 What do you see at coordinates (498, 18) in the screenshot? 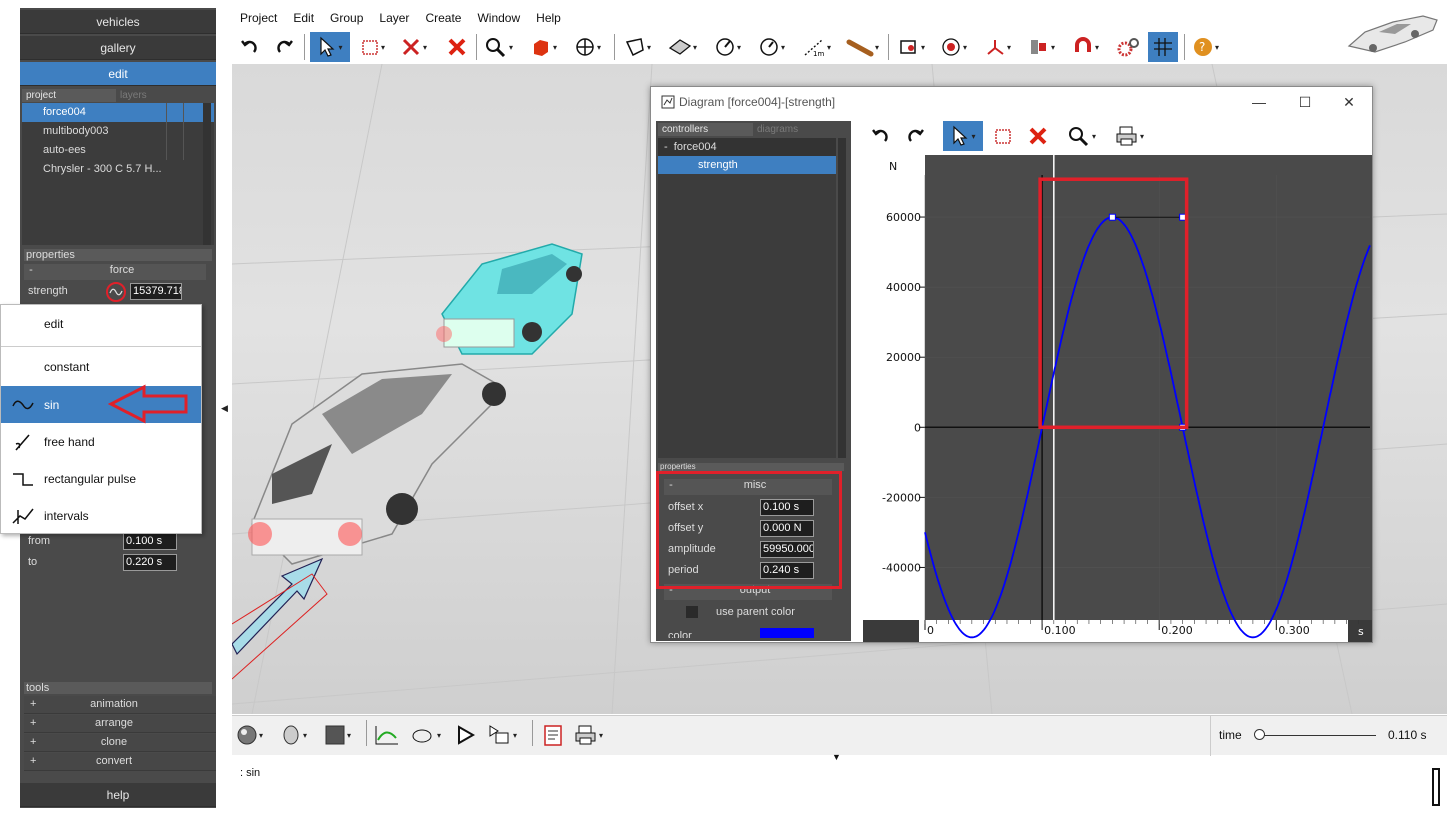
I see `menu-window: Window` at bounding box center [498, 18].